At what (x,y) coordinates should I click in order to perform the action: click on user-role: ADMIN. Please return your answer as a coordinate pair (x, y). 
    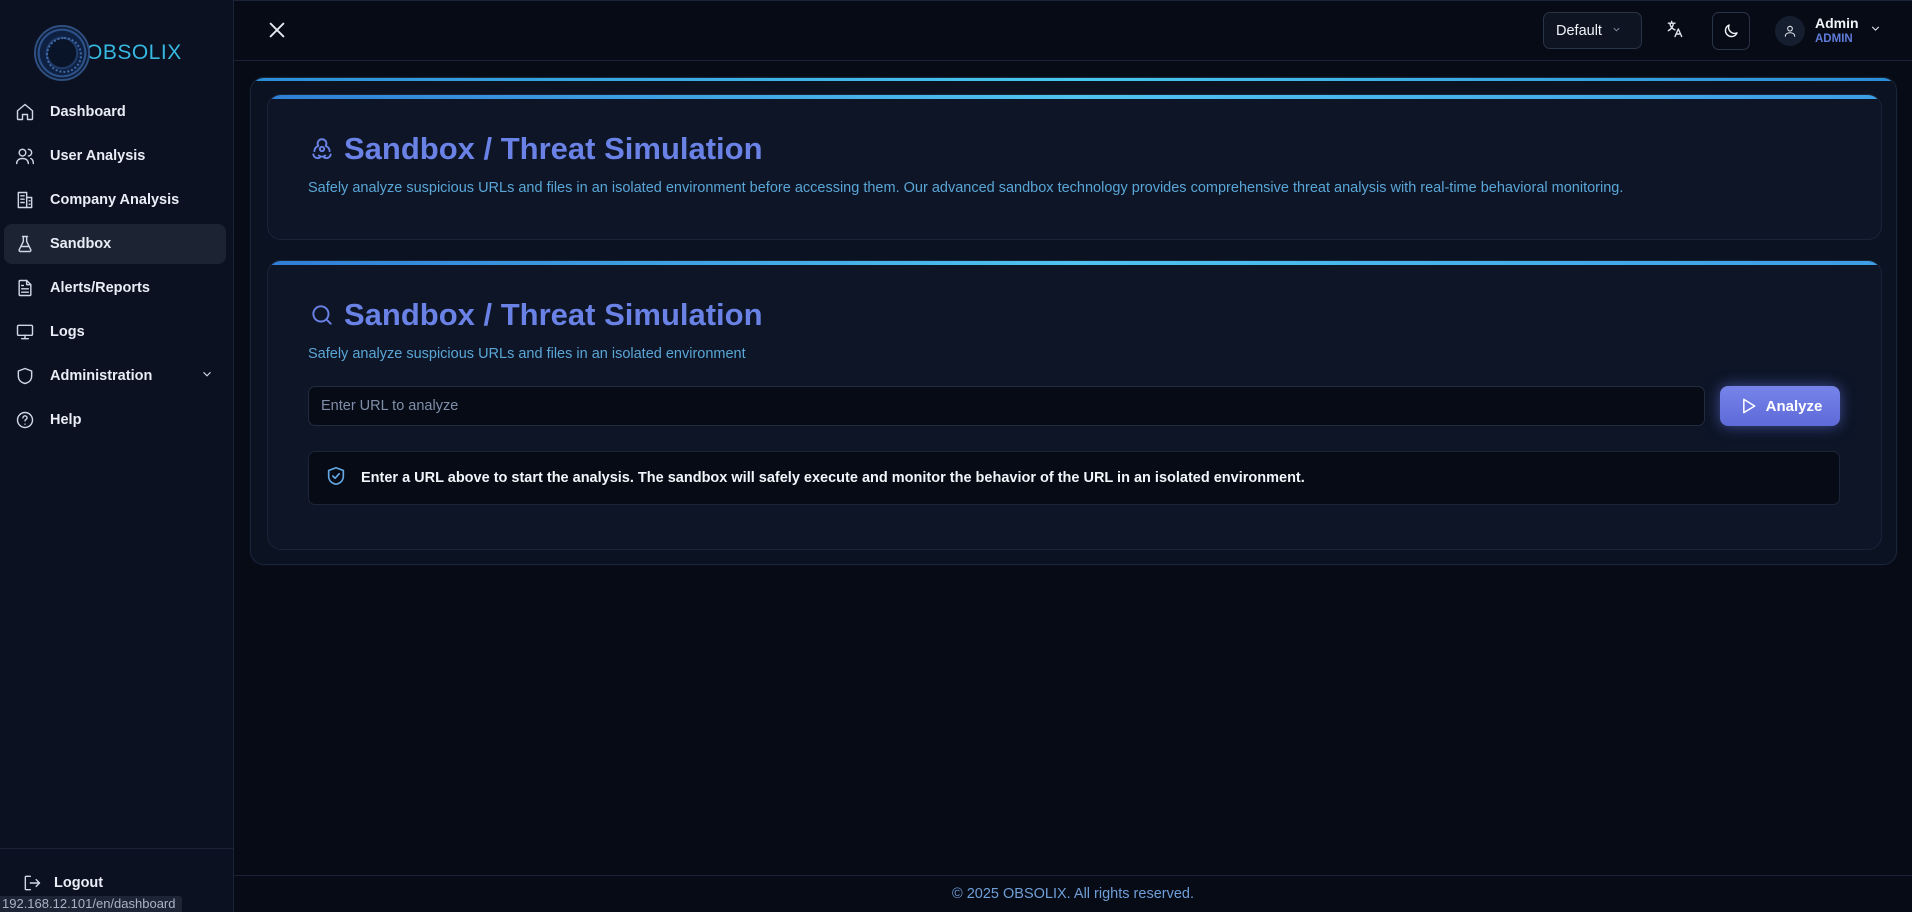
    Looking at the image, I should click on (1834, 39).